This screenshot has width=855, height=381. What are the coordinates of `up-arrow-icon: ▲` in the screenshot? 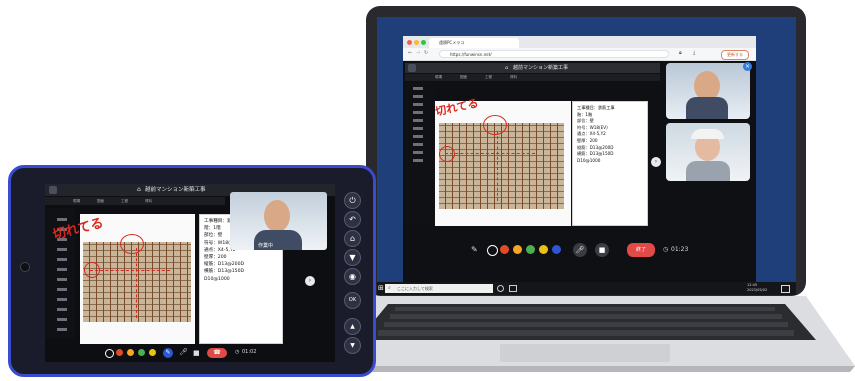 It's located at (352, 326).